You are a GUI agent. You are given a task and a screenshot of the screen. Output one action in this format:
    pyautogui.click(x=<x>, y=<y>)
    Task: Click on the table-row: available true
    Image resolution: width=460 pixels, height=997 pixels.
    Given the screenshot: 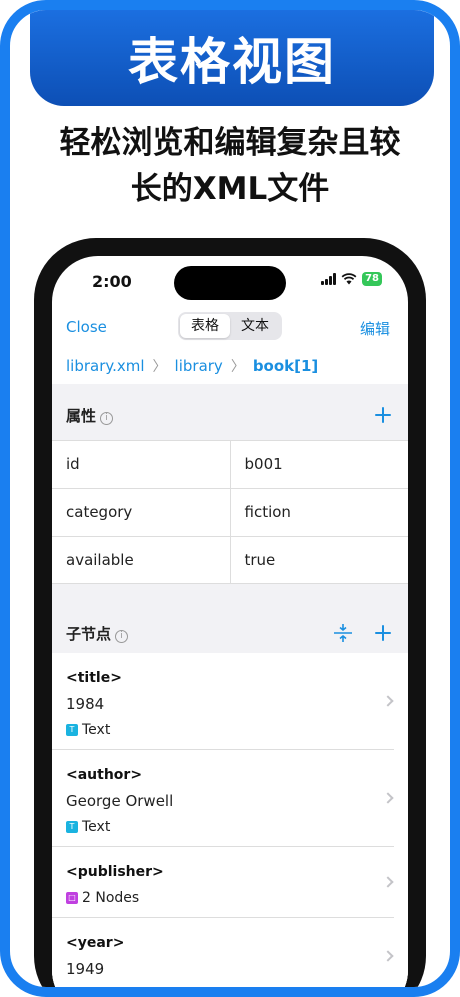 What is the action you would take?
    pyautogui.click(x=230, y=560)
    